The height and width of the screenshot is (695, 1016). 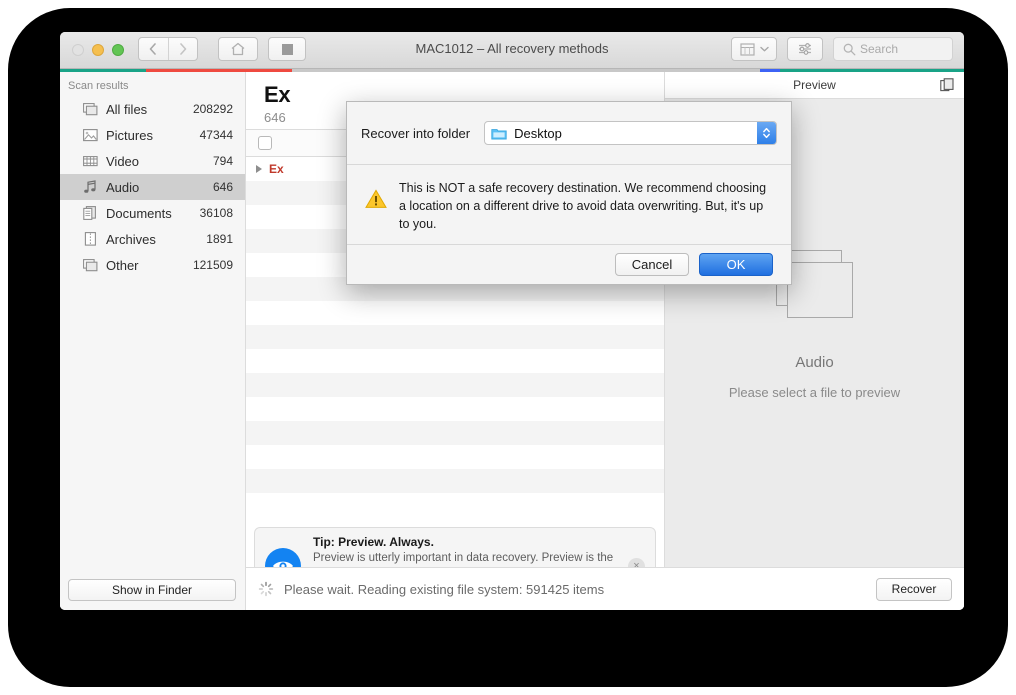 I want to click on sidebar-item-pictures: Pictures 47344, so click(x=152, y=135).